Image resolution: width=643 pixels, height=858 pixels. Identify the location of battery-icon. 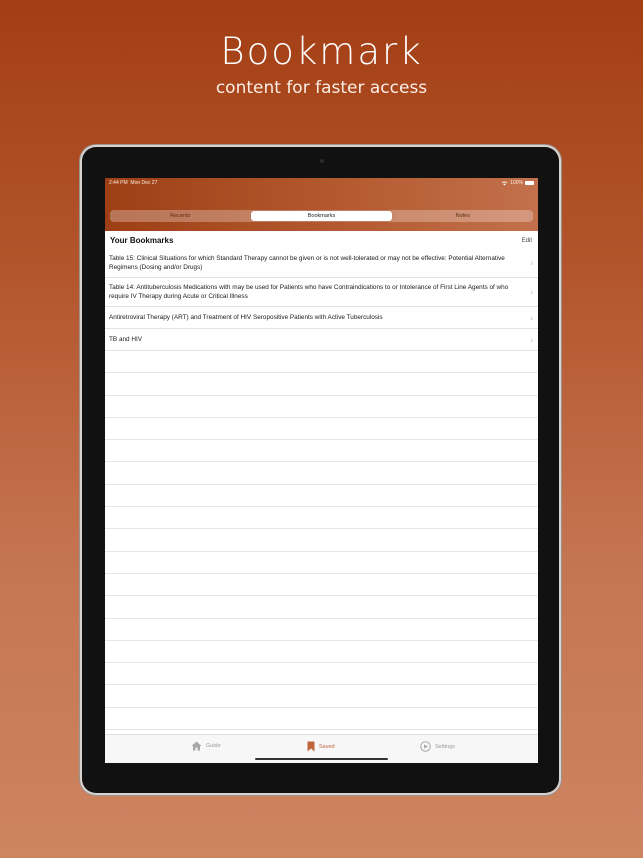
(529, 183).